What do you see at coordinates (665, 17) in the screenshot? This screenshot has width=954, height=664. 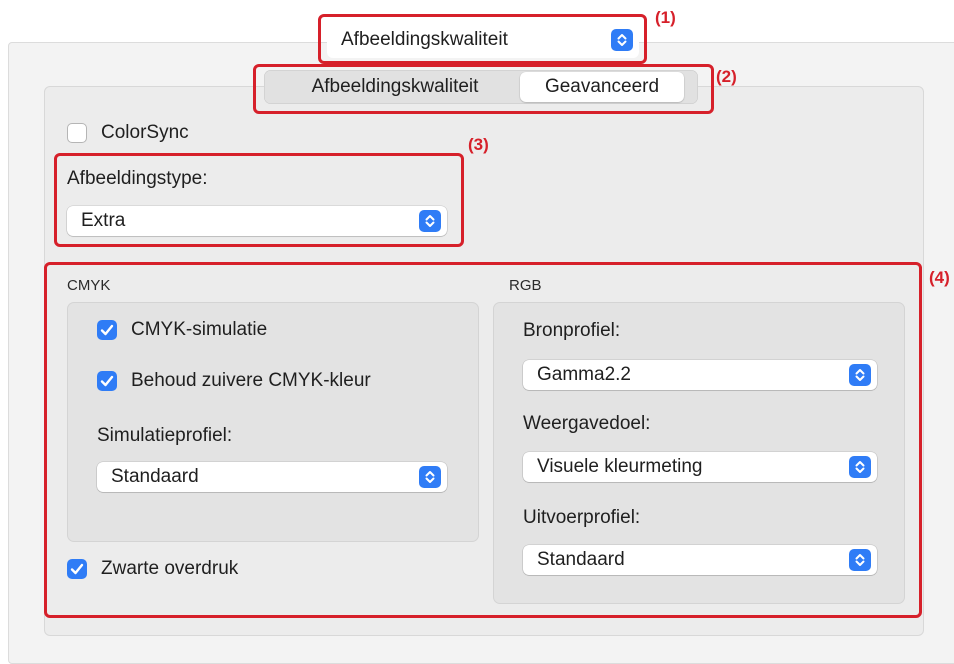 I see `callout-1: (1)` at bounding box center [665, 17].